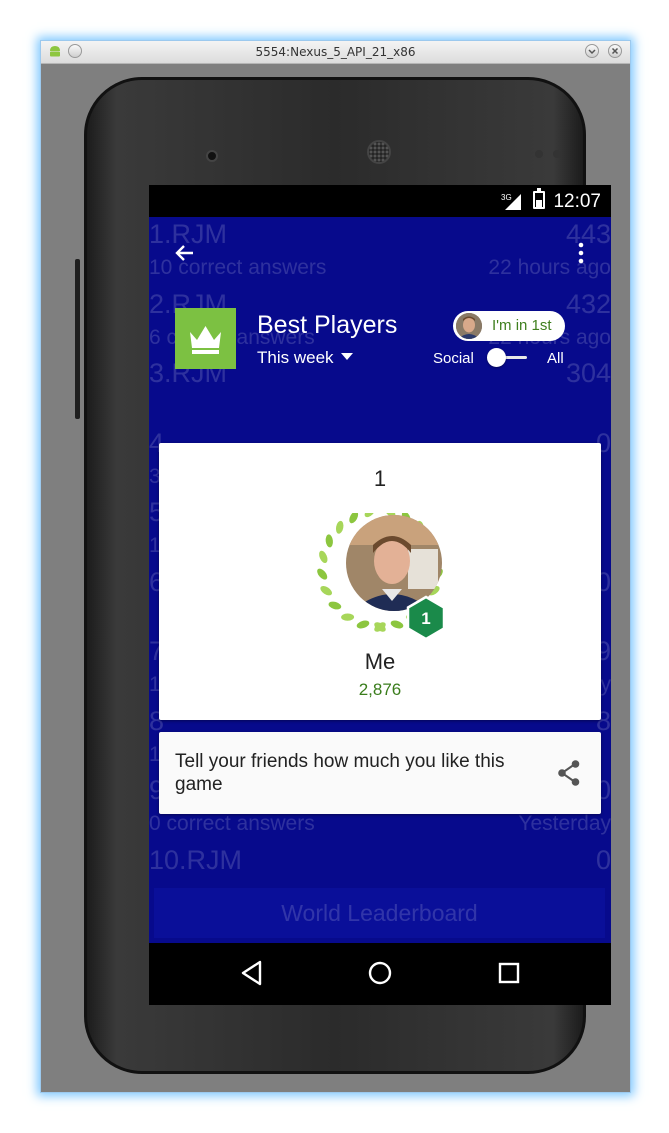 The width and height of the screenshot is (669, 1133). What do you see at coordinates (577, 201) in the screenshot?
I see `clock: 12:07` at bounding box center [577, 201].